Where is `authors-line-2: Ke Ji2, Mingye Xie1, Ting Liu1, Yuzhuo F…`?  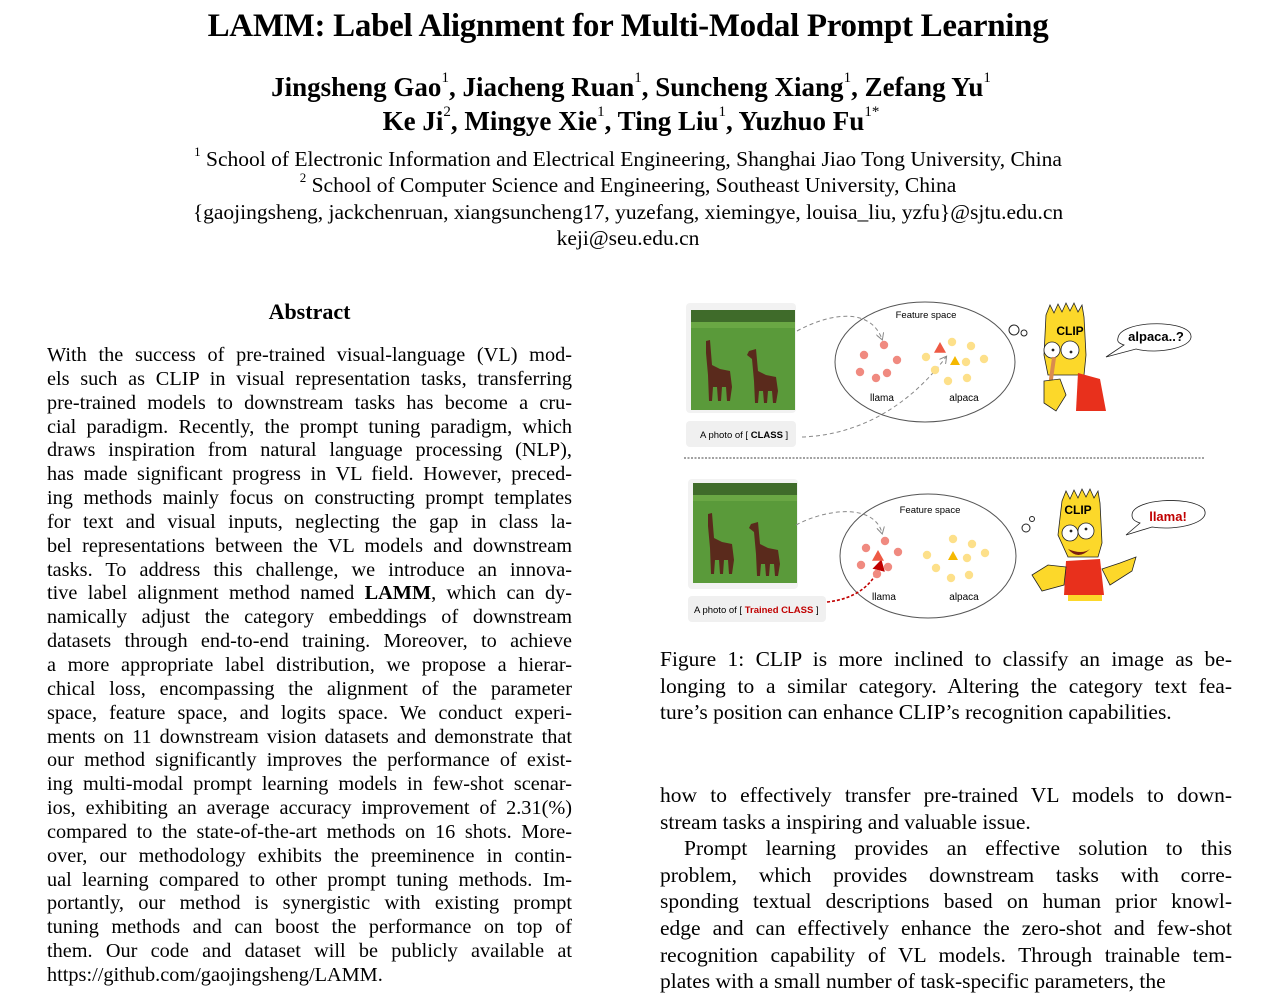
authors-line-2: Ke Ji2, Mingye Xie1, Ting Liu1, Yuzhuo F… is located at coordinates (631, 120).